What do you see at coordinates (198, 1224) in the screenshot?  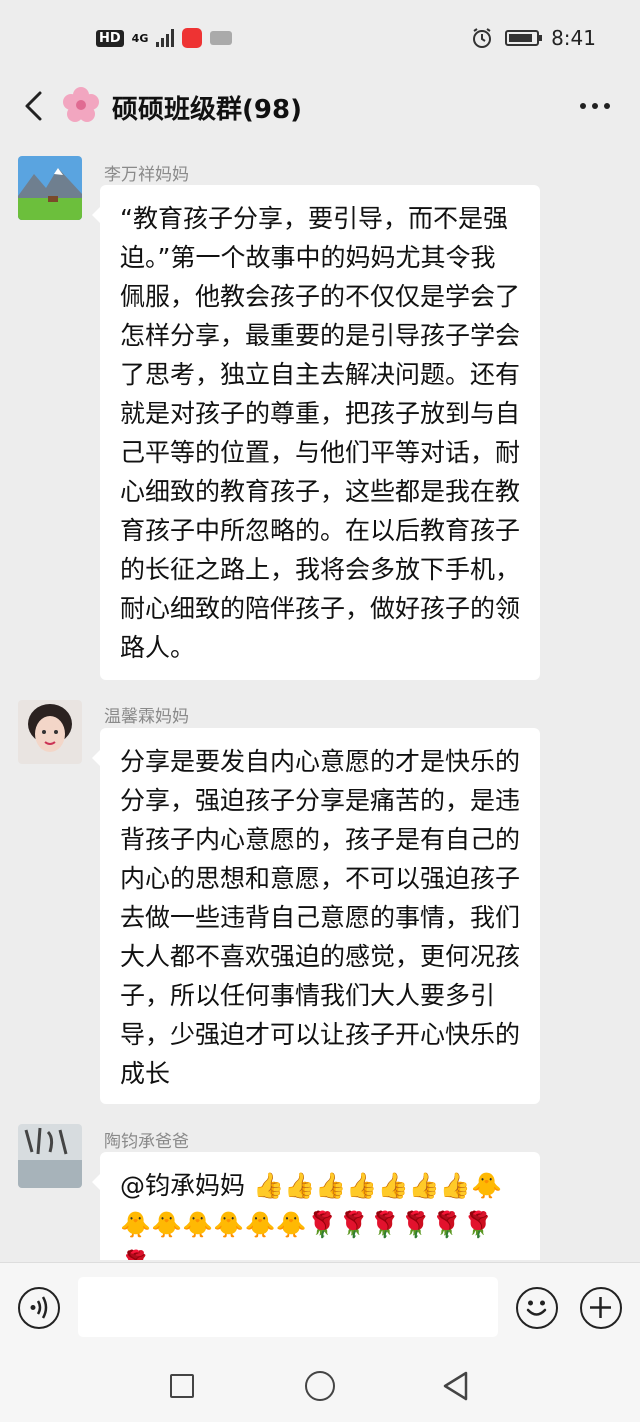 I see `emoji-10: 🐥` at bounding box center [198, 1224].